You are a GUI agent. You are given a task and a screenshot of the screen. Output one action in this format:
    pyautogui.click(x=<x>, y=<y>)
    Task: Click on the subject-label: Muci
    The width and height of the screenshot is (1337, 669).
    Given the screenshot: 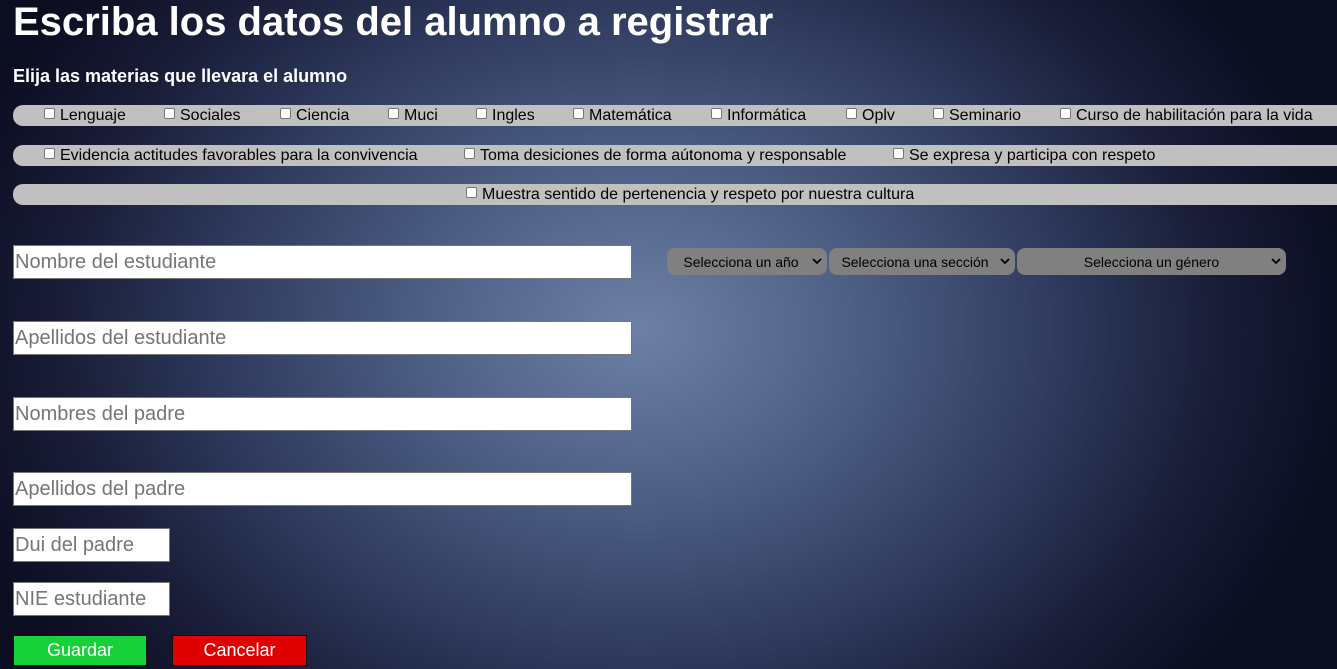 What is the action you would take?
    pyautogui.click(x=421, y=115)
    